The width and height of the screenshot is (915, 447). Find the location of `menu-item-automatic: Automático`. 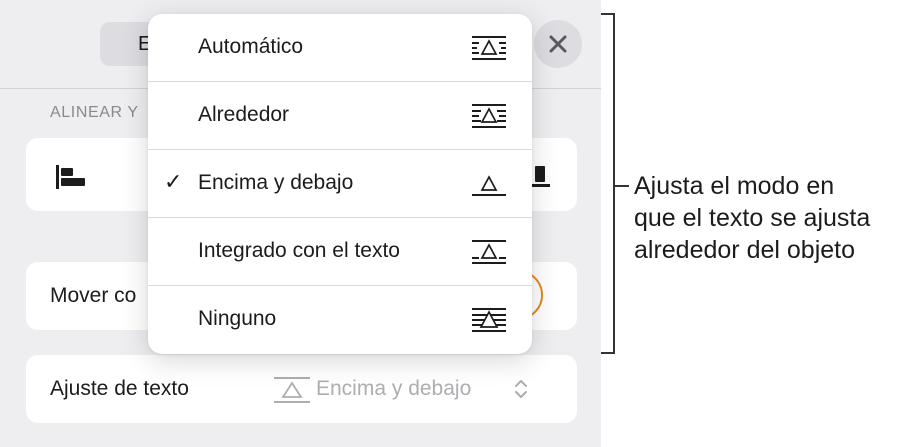

menu-item-automatic: Automático is located at coordinates (340, 48).